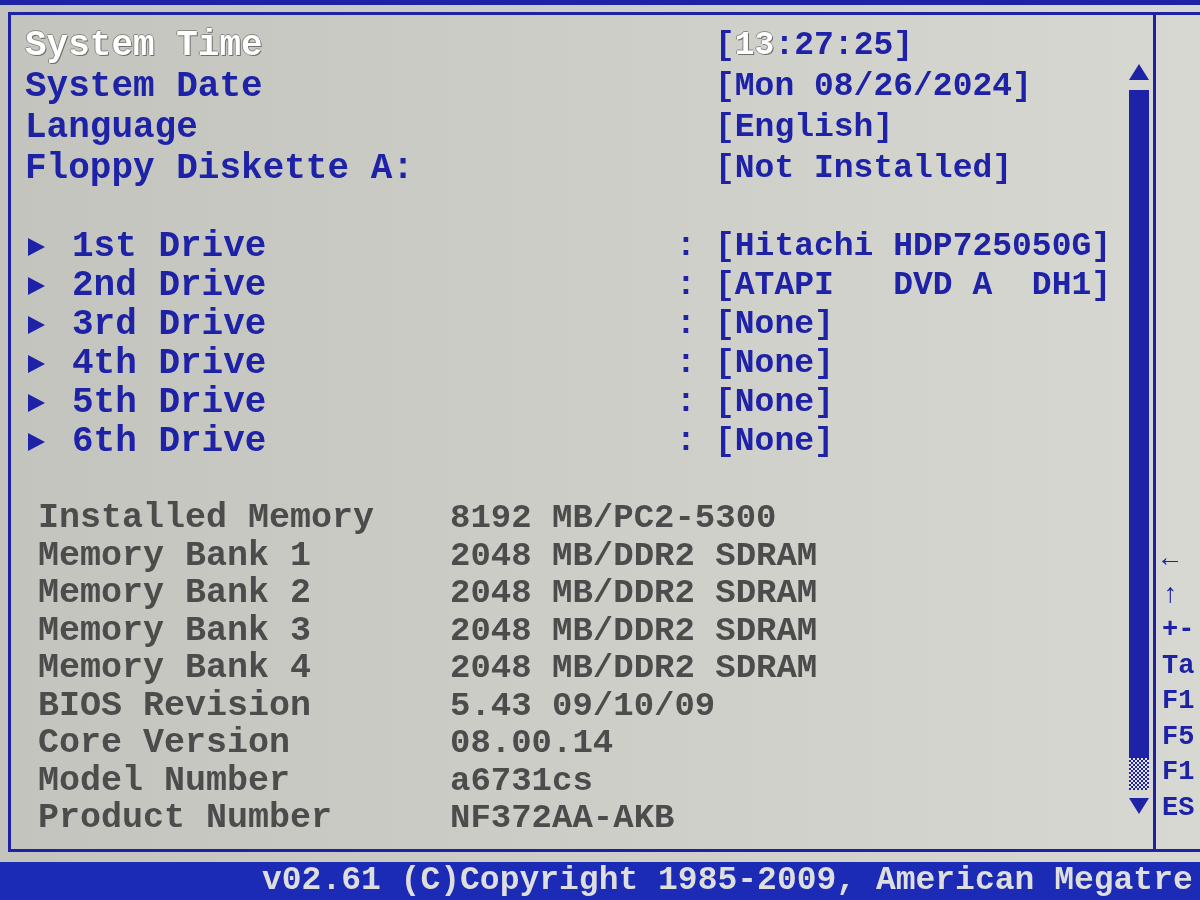  I want to click on help-text: ES, so click(1178, 808).